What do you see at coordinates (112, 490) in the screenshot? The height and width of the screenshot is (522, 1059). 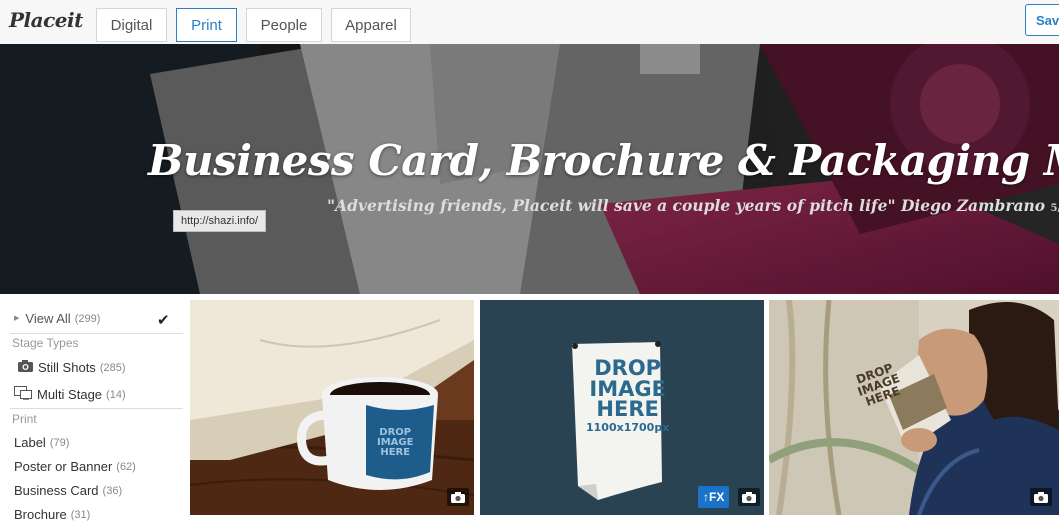 I see `filter-count: (36)` at bounding box center [112, 490].